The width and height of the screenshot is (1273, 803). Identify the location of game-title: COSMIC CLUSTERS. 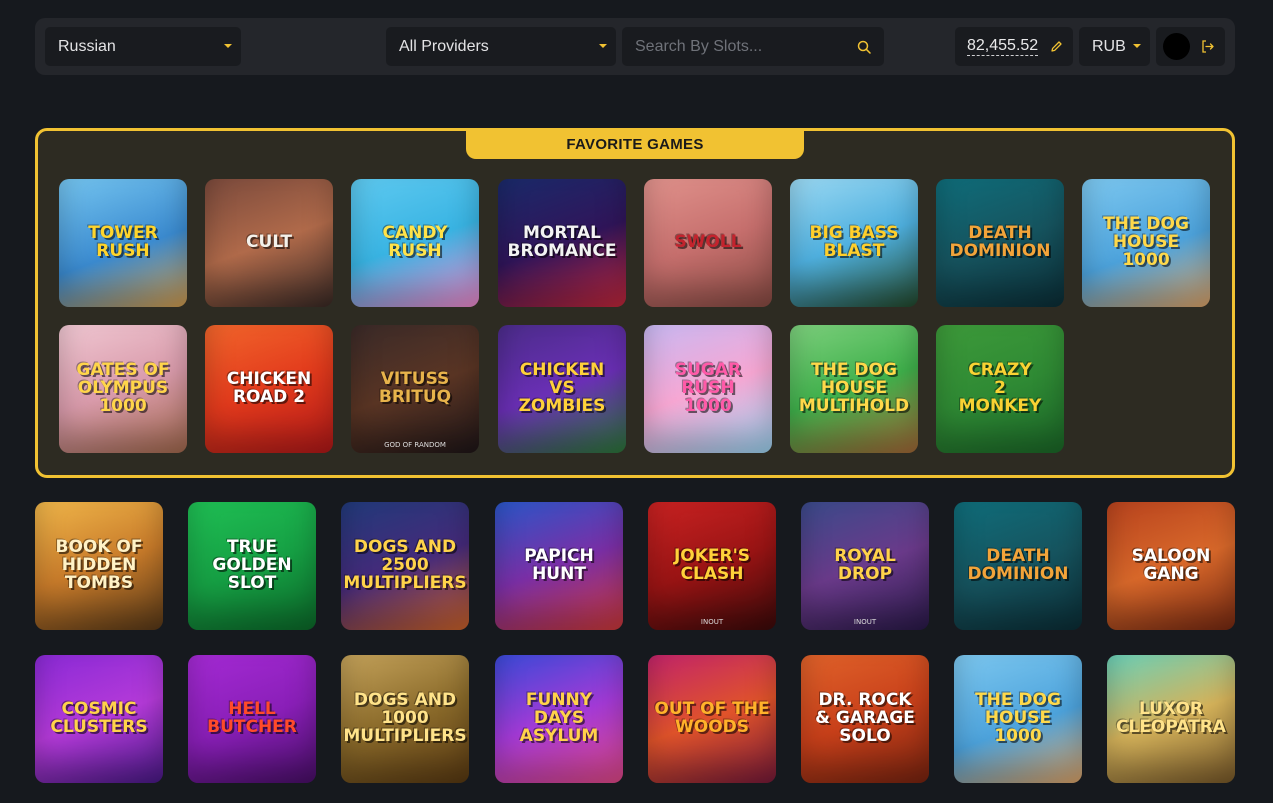
(99, 718).